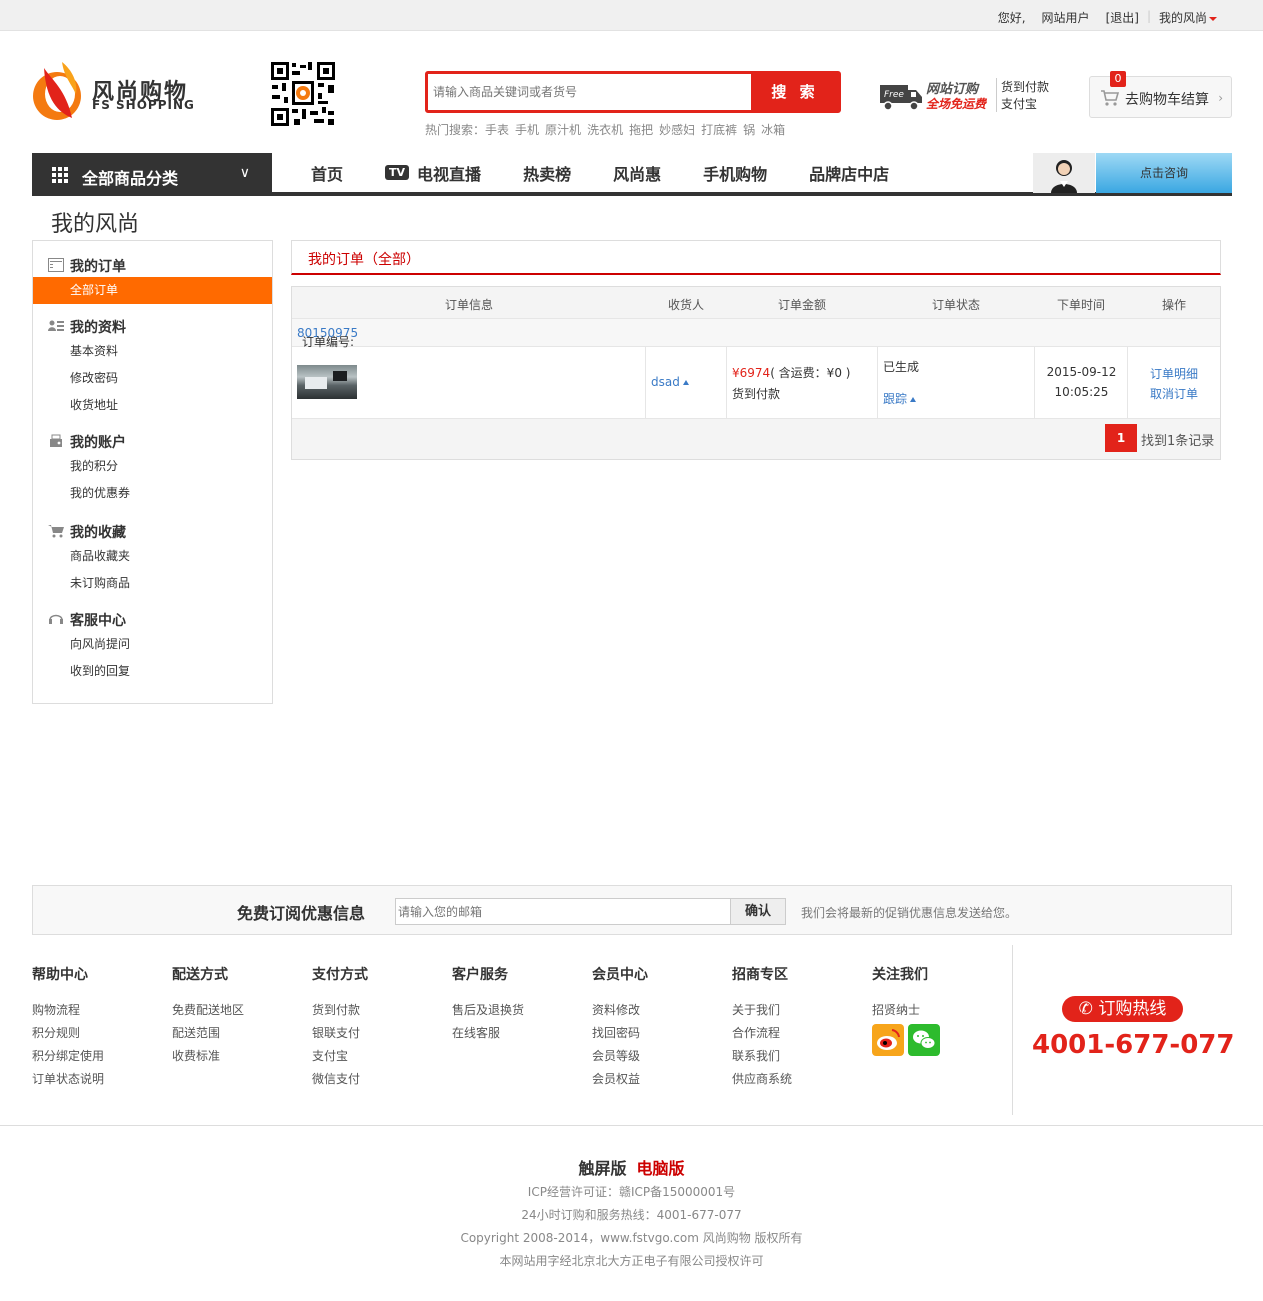 This screenshot has height=1301, width=1263. I want to click on footer-heading: 会员中心, so click(620, 975).